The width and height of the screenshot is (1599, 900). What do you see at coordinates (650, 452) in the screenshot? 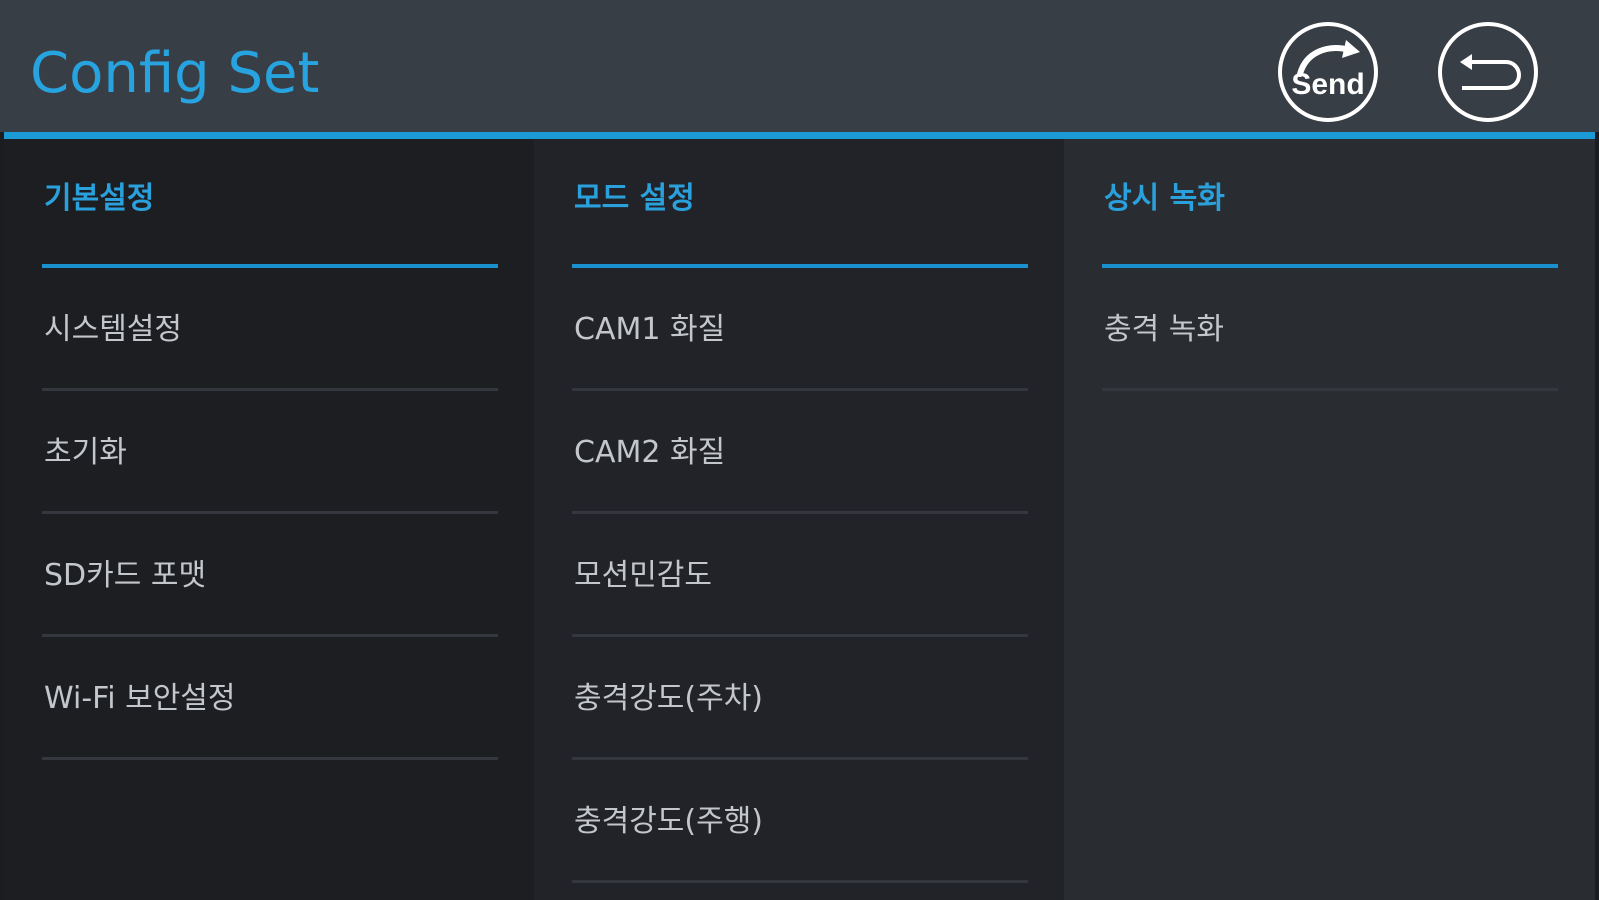
I see `menu-item-label: CAM2 화질` at bounding box center [650, 452].